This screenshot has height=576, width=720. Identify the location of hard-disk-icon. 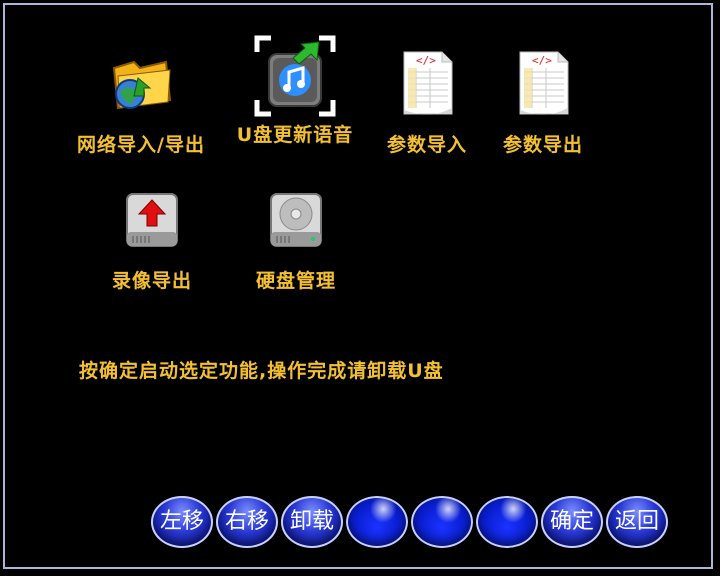
(296, 220).